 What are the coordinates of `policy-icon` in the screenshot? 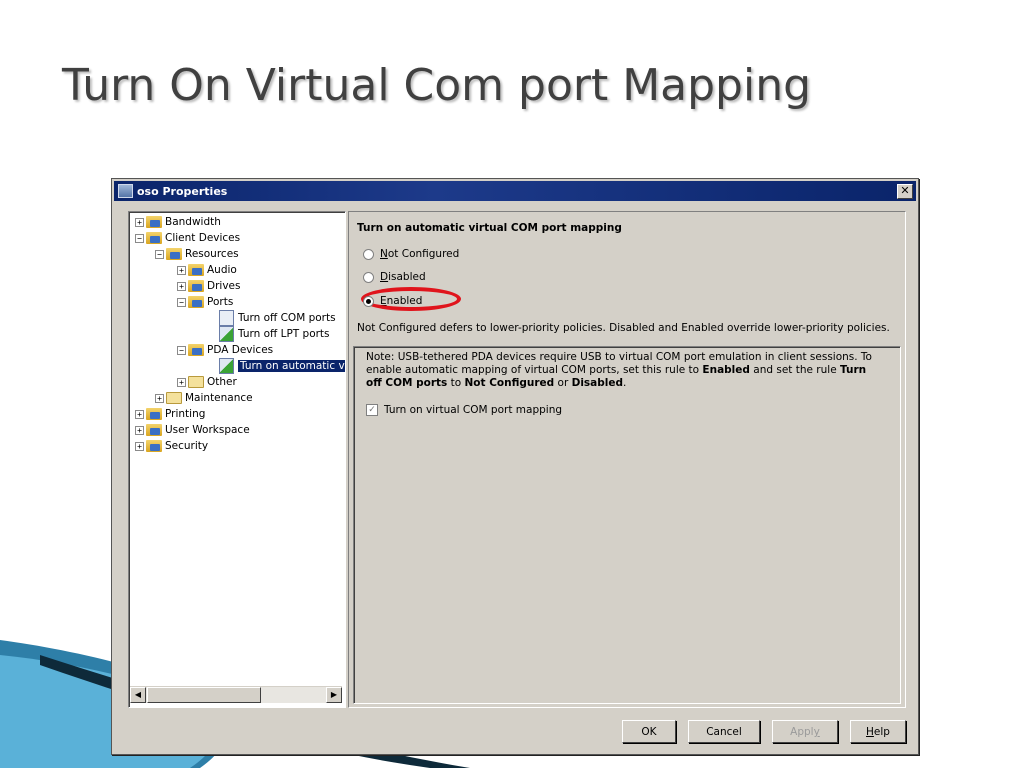 It's located at (226, 318).